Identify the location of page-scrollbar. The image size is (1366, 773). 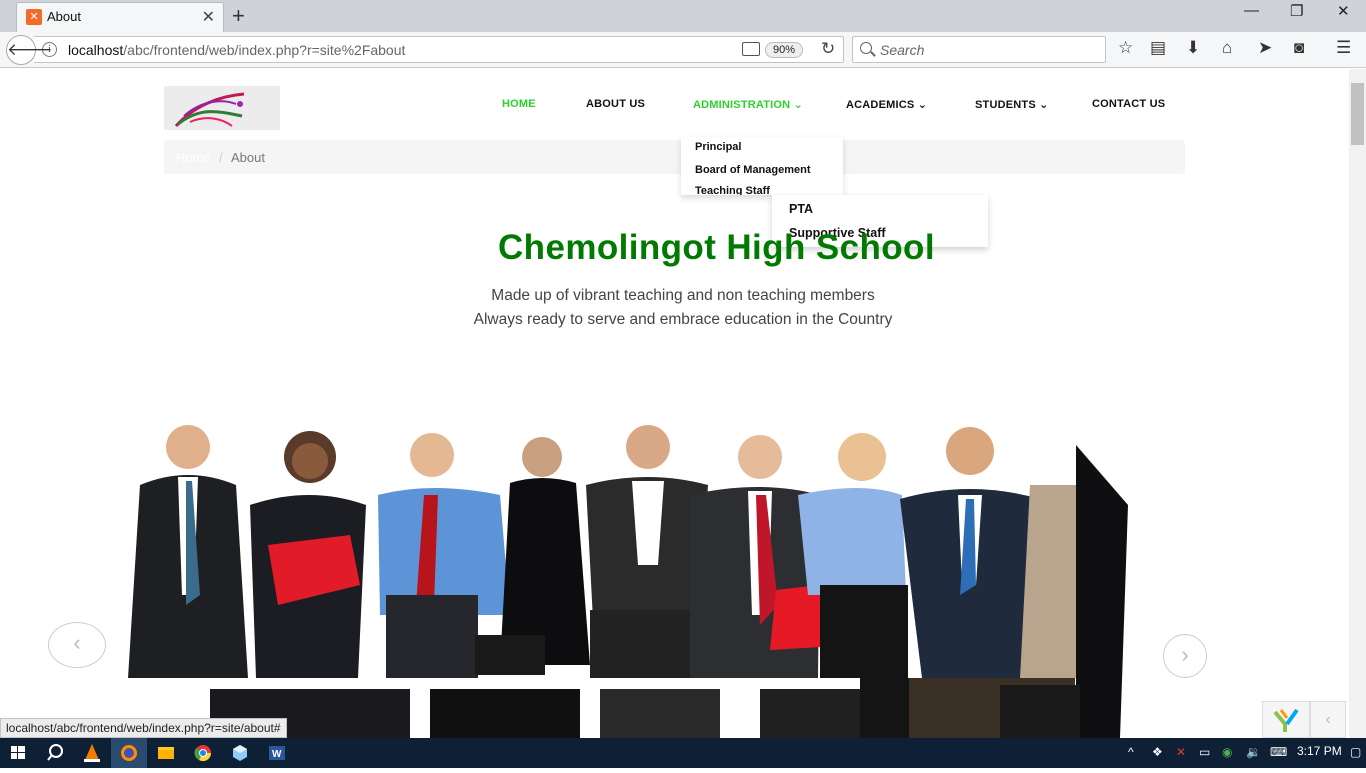
(1357, 403).